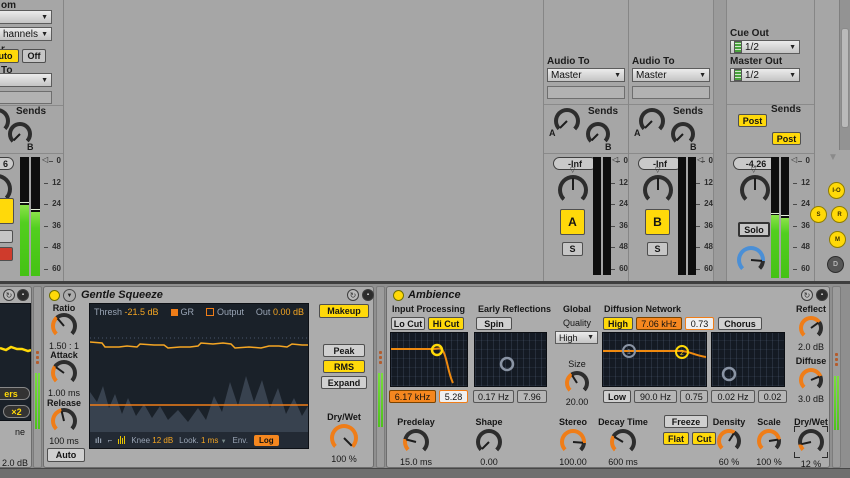  What do you see at coordinates (751, 260) in the screenshot?
I see `cue-volume-knob` at bounding box center [751, 260].